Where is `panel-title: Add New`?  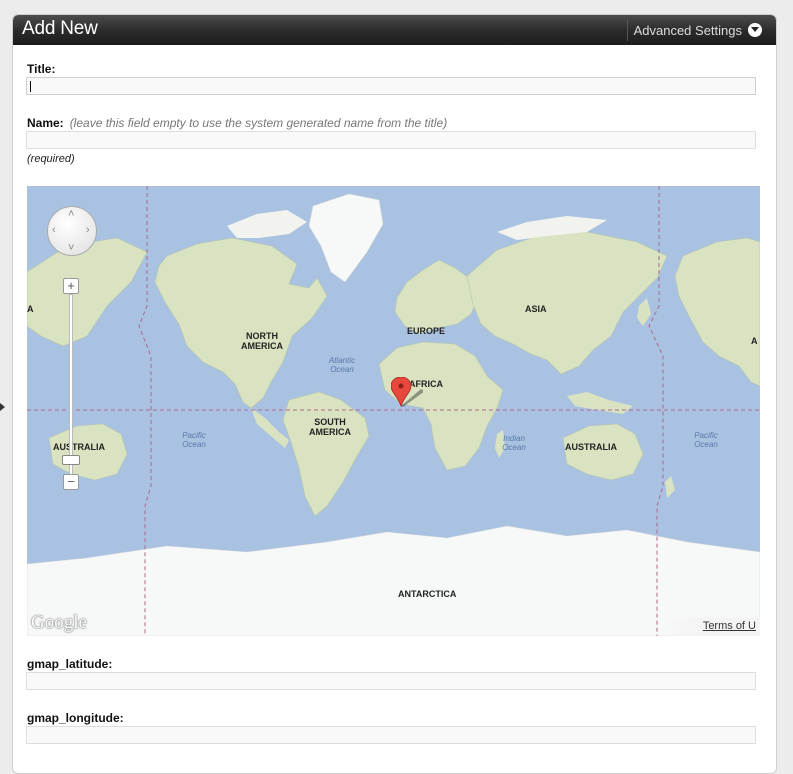
panel-title: Add New is located at coordinates (60, 28).